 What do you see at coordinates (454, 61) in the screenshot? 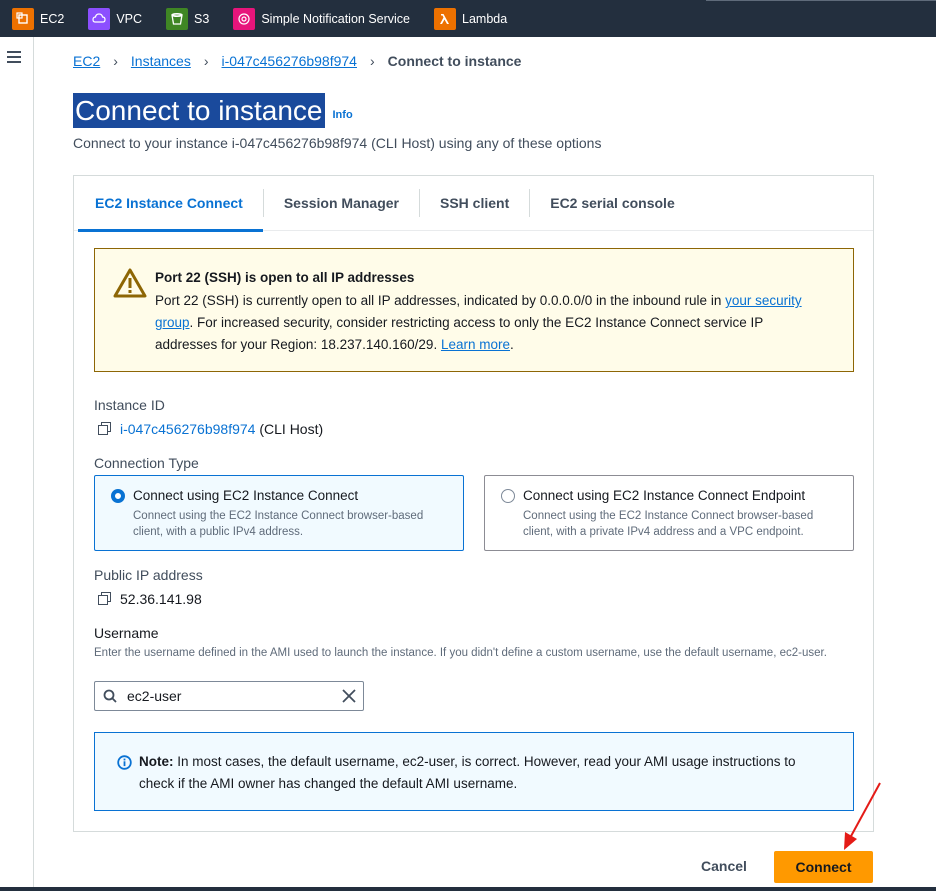
I see `breadcrumb-current: Connect to instance` at bounding box center [454, 61].